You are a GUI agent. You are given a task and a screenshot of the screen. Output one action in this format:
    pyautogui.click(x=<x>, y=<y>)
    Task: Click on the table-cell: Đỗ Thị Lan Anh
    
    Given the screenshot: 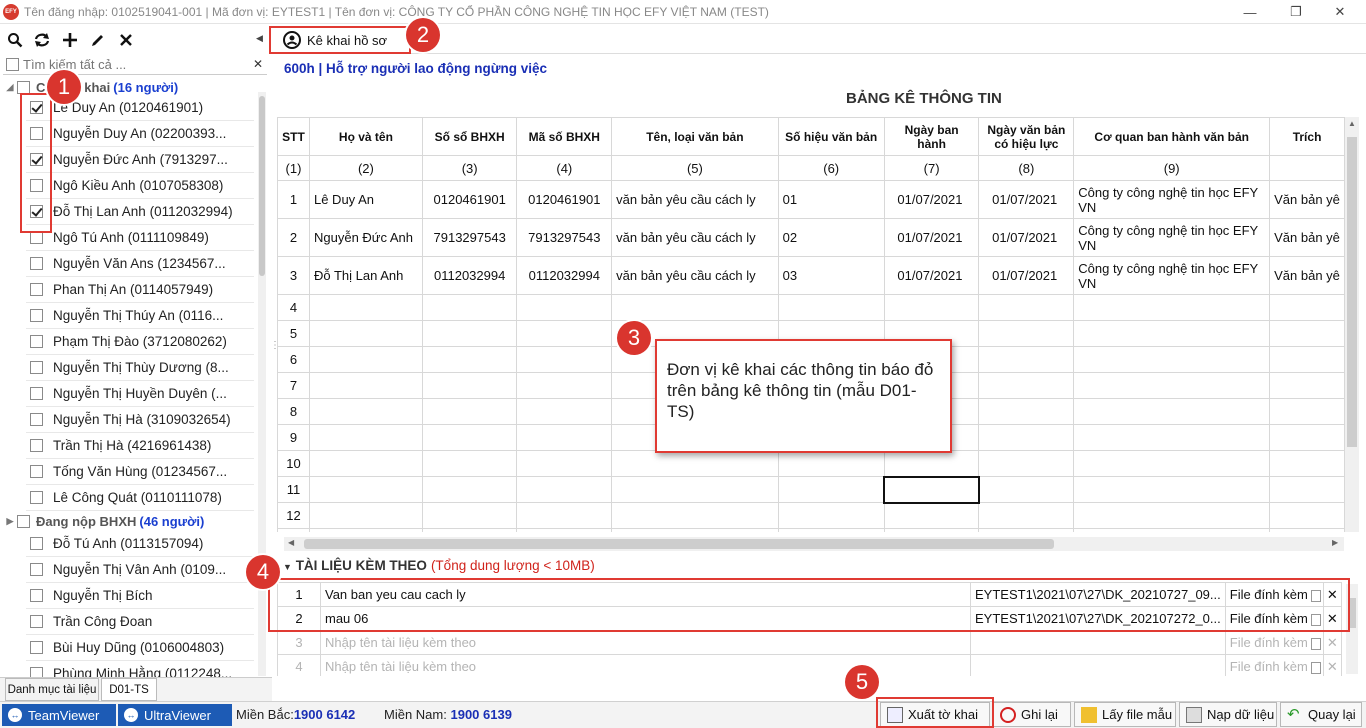 What is the action you would take?
    pyautogui.click(x=365, y=275)
    